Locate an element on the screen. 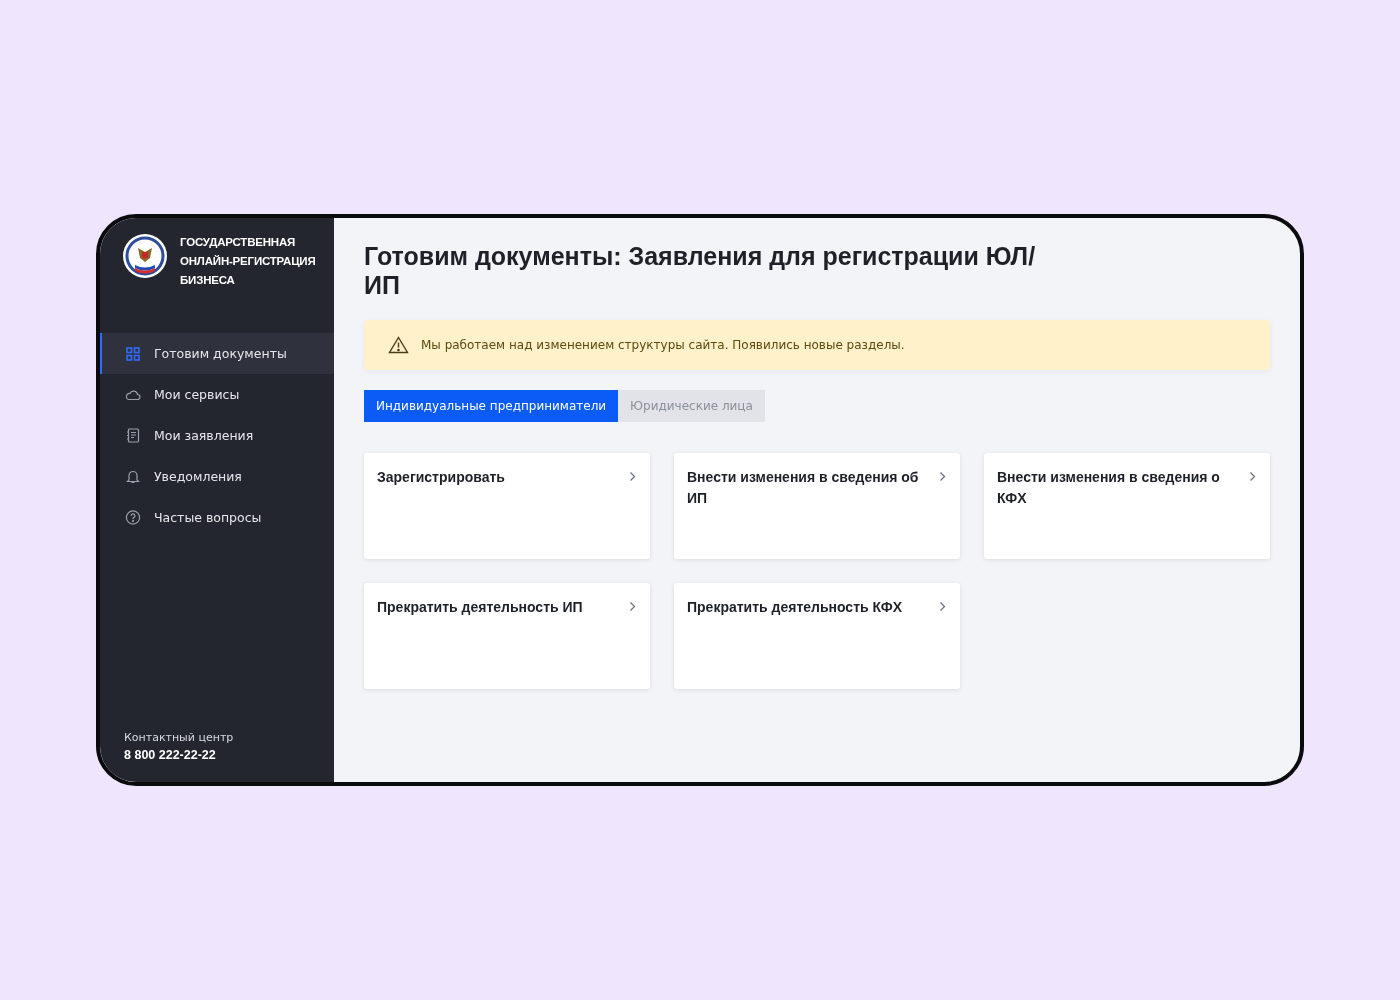 This screenshot has width=1400, height=1000. emblem-logo is located at coordinates (145, 256).